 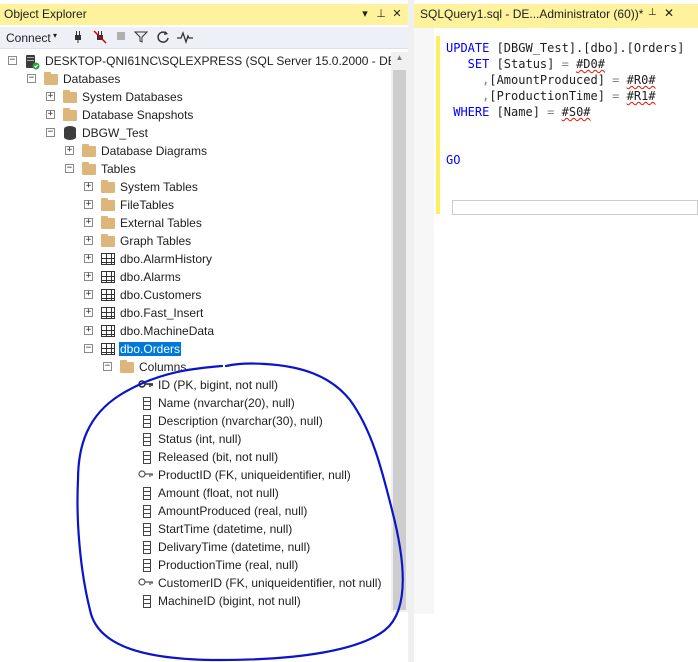 What do you see at coordinates (365, 14) in the screenshot?
I see `window-position-dropdown-icon: ▾` at bounding box center [365, 14].